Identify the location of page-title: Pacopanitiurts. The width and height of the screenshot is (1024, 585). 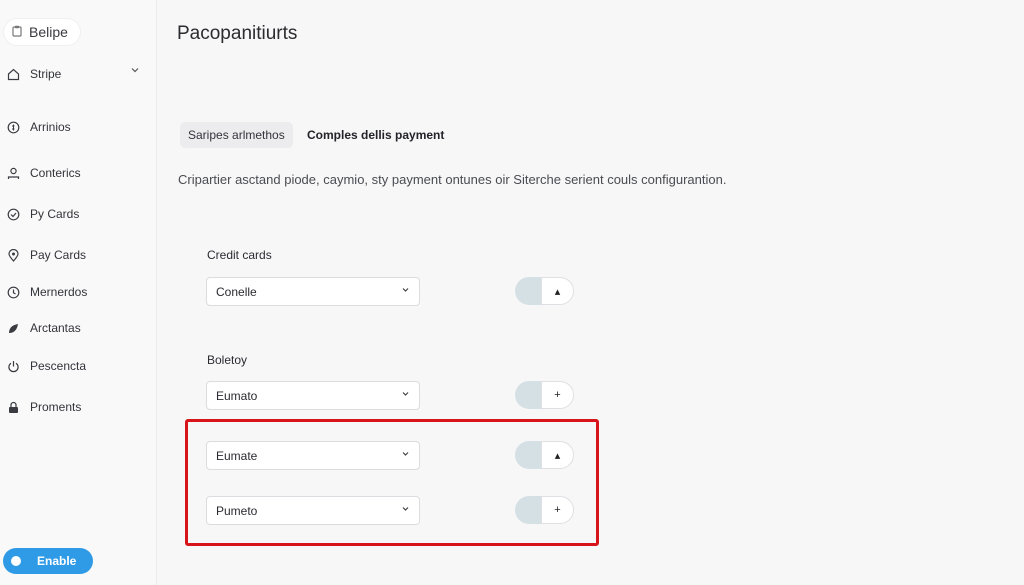
(237, 33).